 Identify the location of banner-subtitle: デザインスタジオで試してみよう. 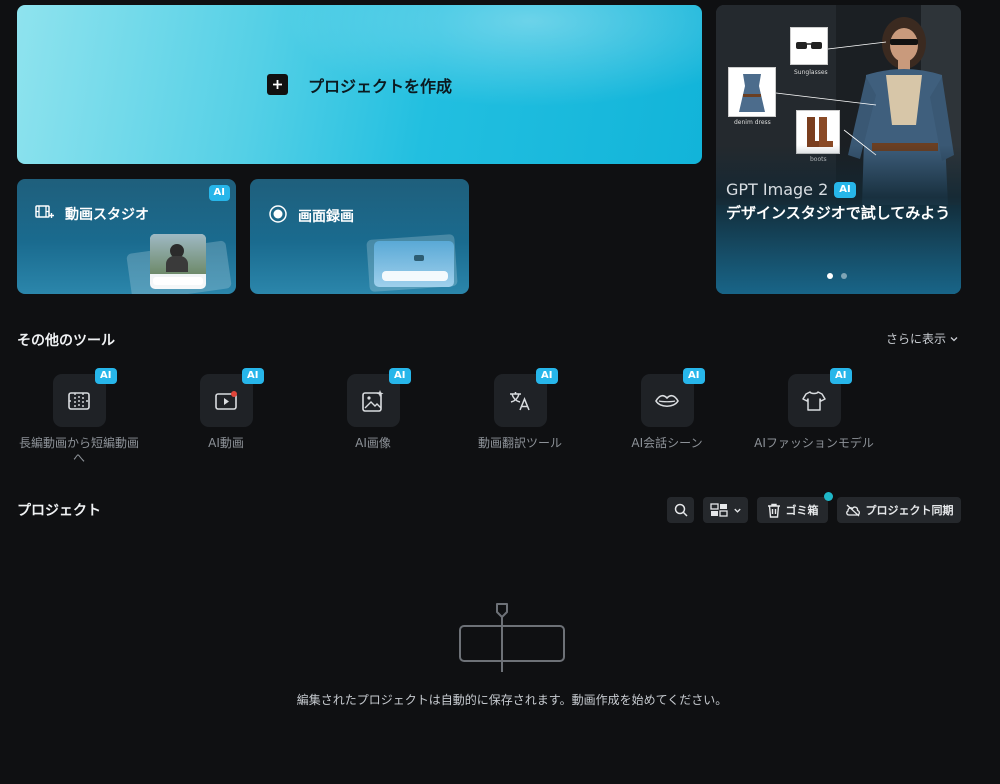
(838, 213).